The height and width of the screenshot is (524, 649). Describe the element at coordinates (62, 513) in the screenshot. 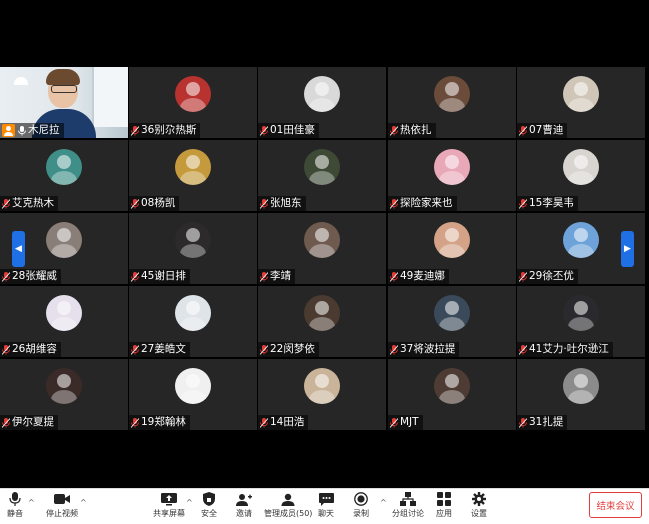

I see `stop-video-label: 停止视频` at that location.